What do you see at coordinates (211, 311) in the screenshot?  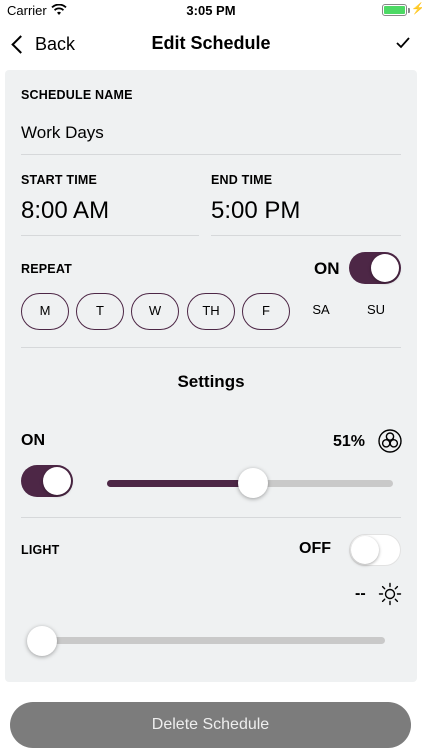 I see `day-button-th: TH` at bounding box center [211, 311].